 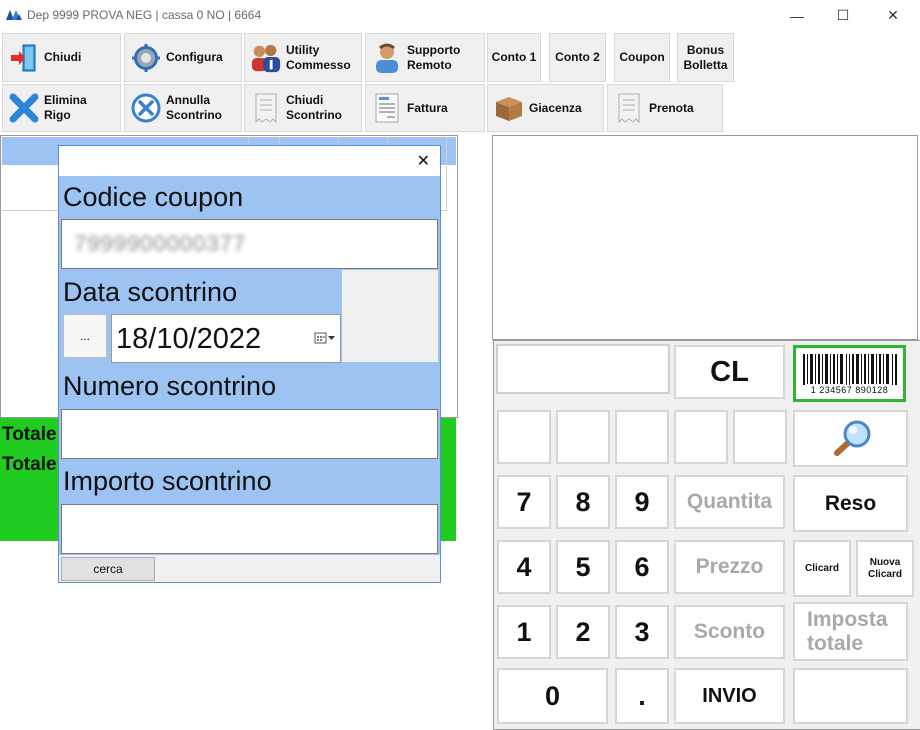 I want to click on imposta-totale-label: Imposta totale, so click(x=847, y=631).